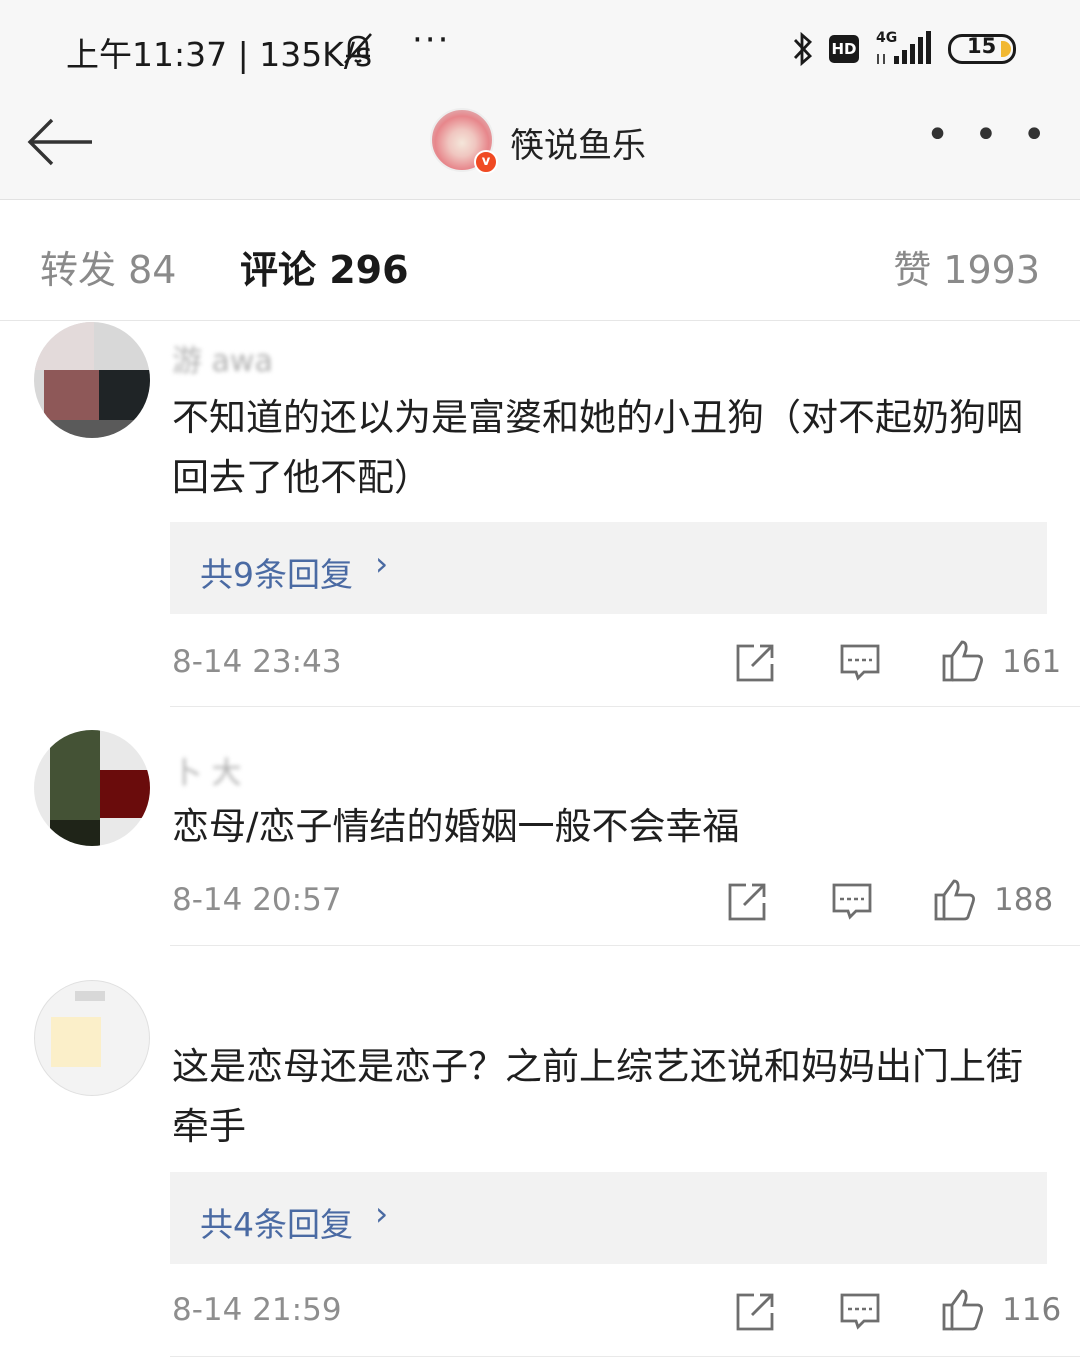 The width and height of the screenshot is (1080, 1369). What do you see at coordinates (803, 49) in the screenshot?
I see `bluetooth-icon` at bounding box center [803, 49].